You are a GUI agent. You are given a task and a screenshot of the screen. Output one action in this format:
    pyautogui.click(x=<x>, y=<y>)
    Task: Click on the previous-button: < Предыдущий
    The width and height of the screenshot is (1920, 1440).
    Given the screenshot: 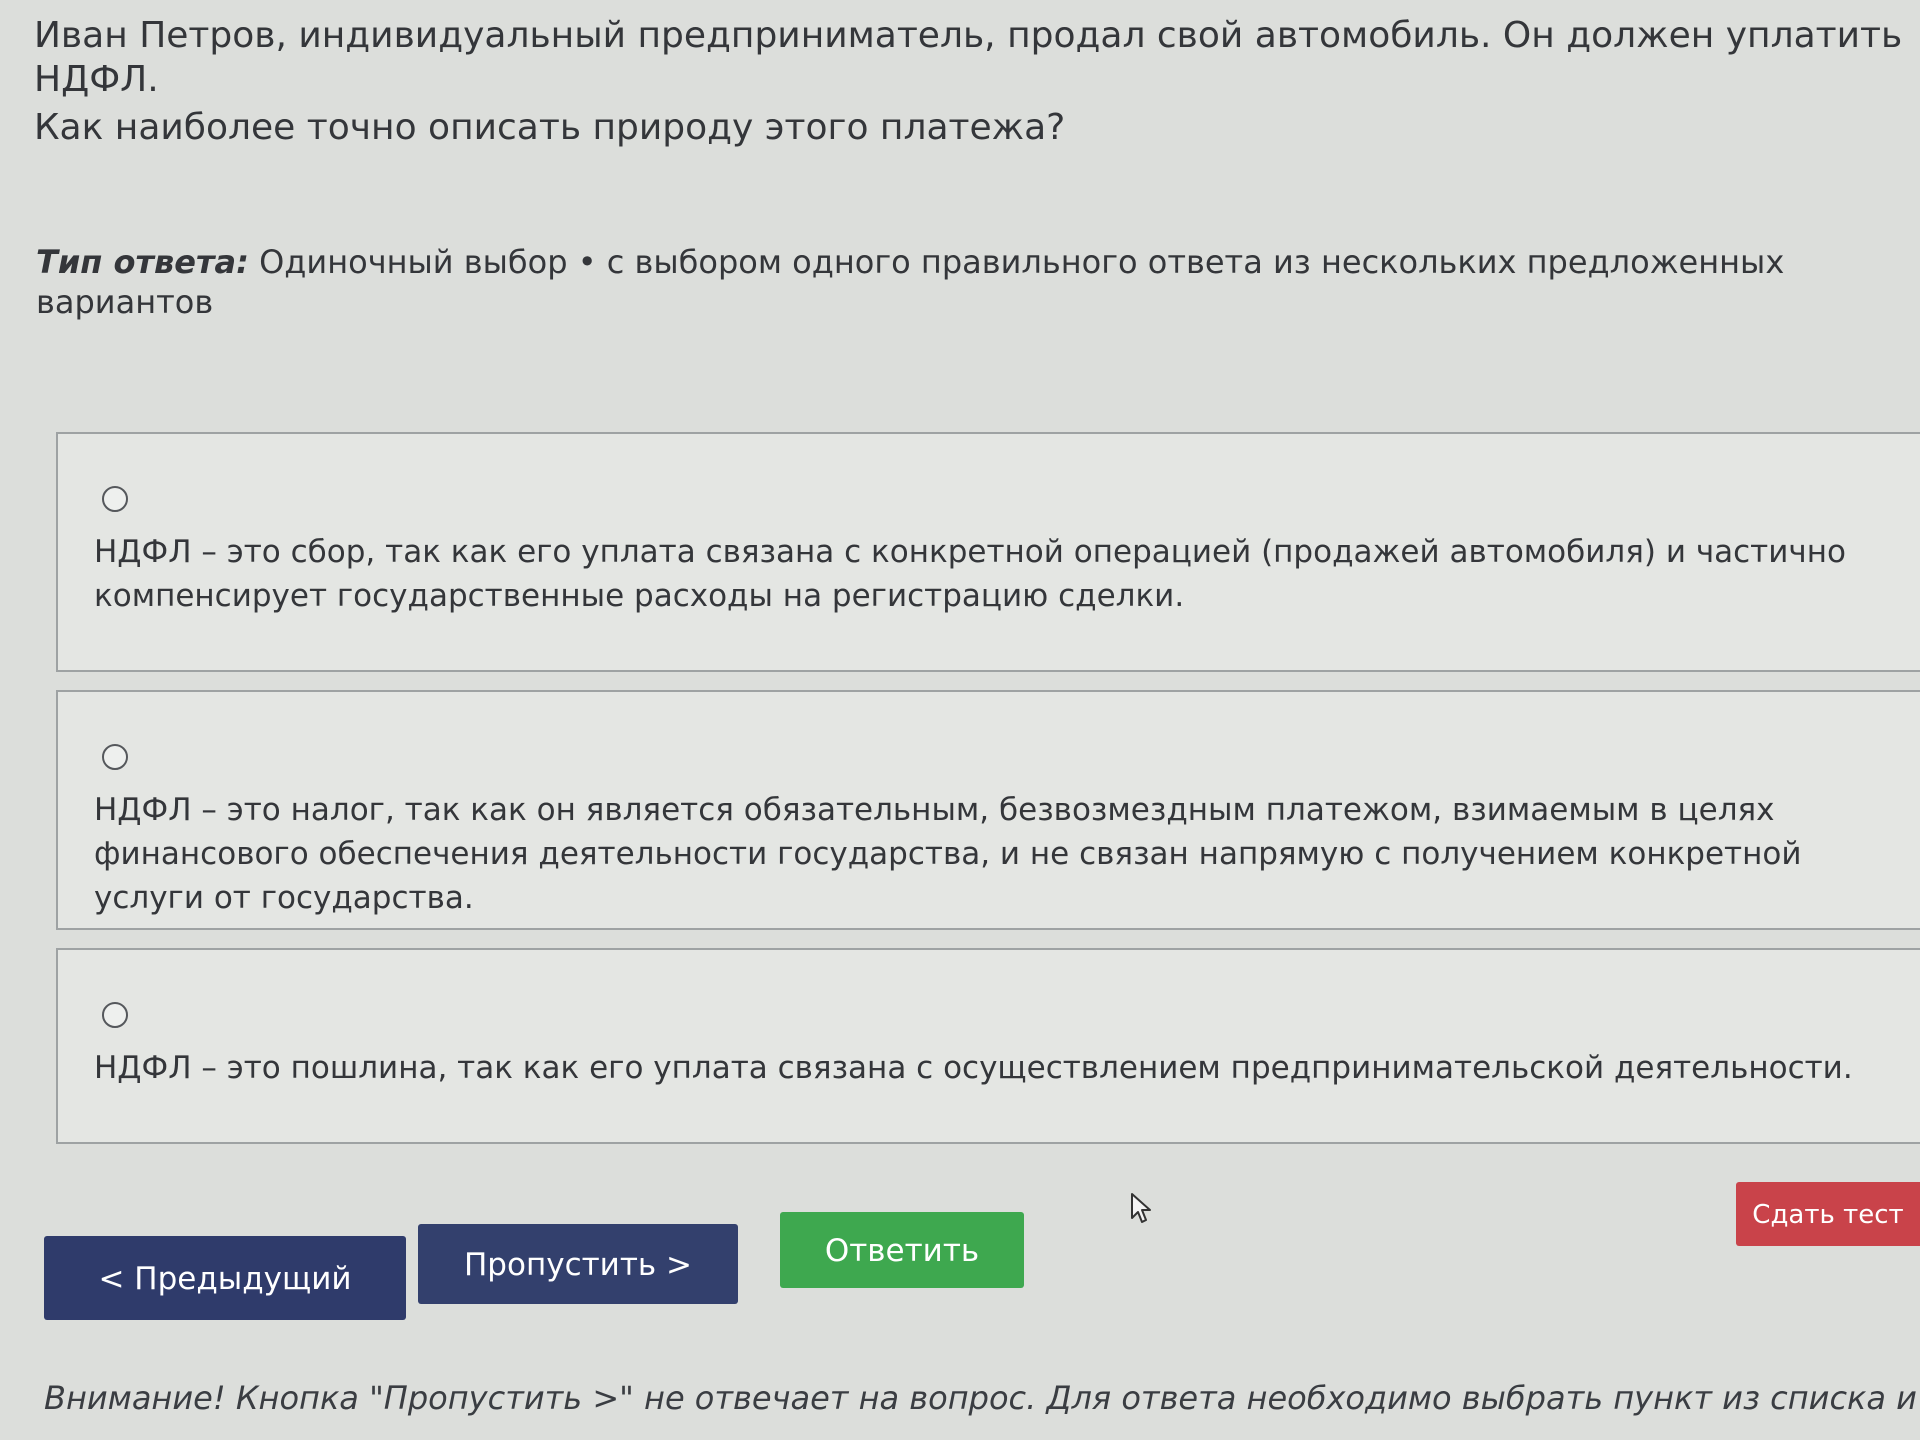 What is the action you would take?
    pyautogui.click(x=225, y=1278)
    